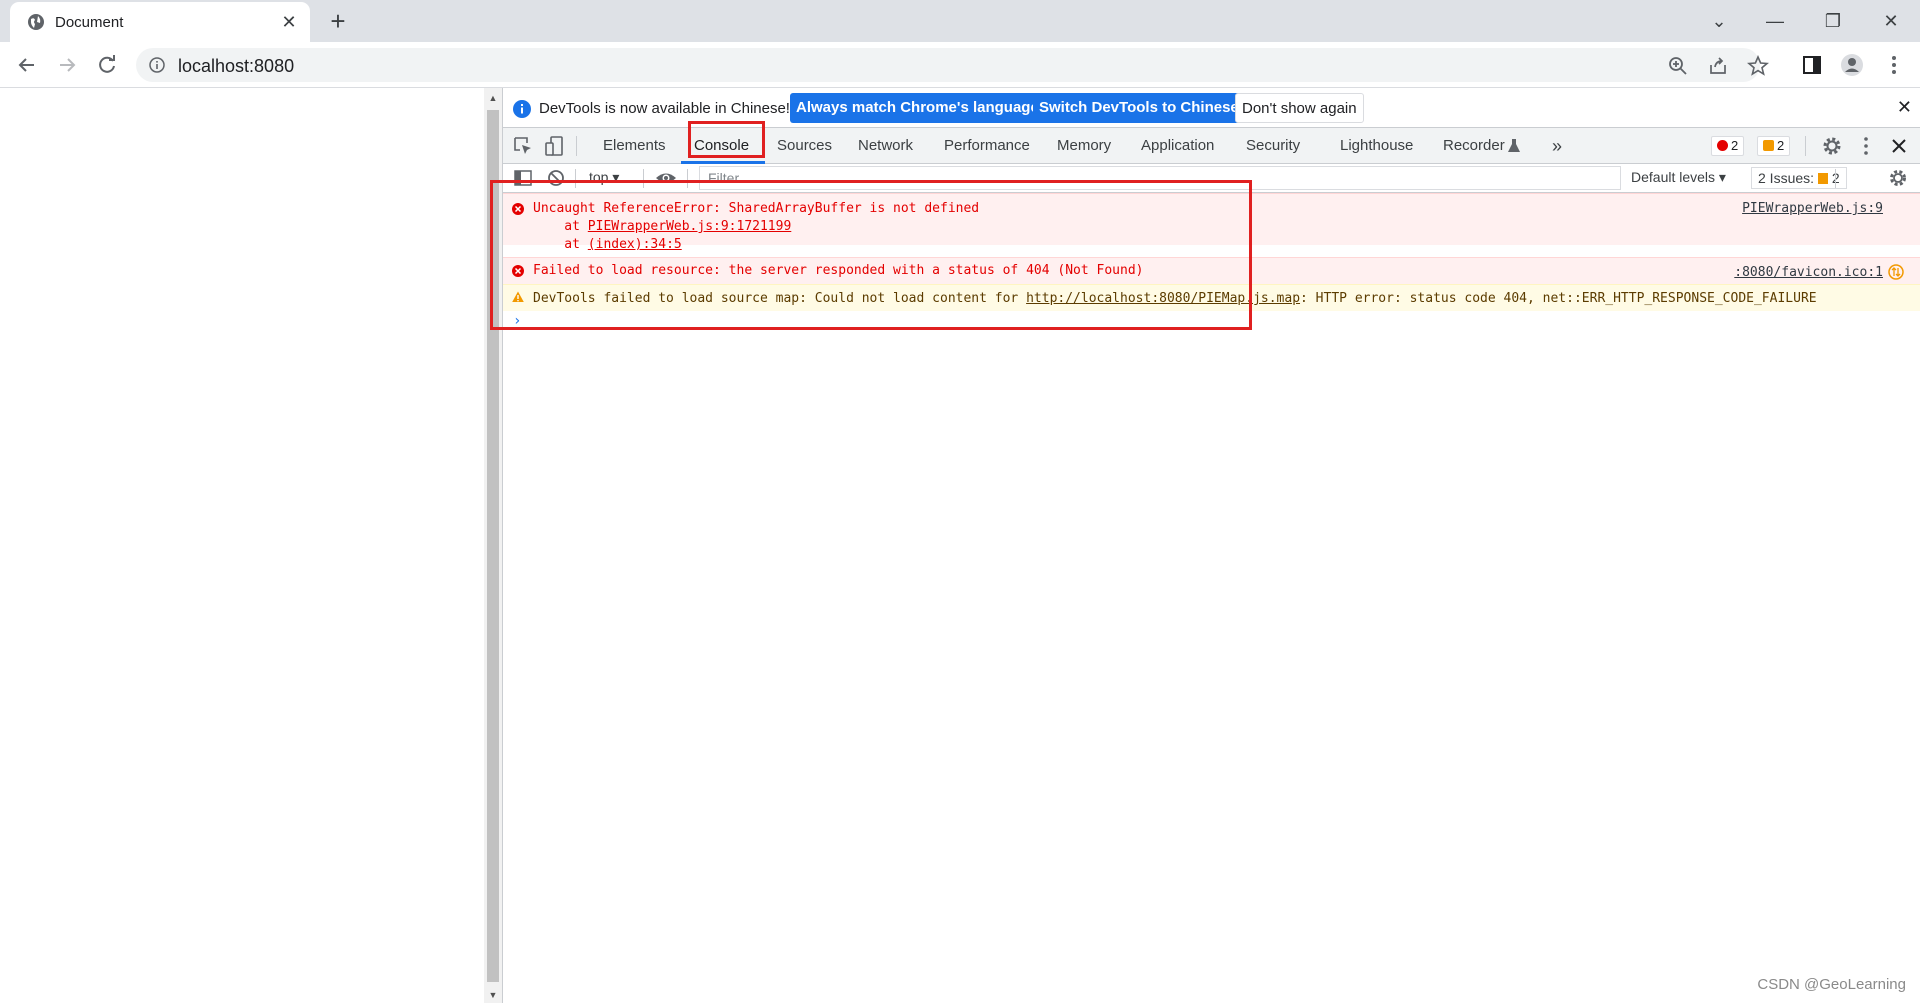  What do you see at coordinates (917, 108) in the screenshot?
I see `always-match-language-button: Always match Chrome's language` at bounding box center [917, 108].